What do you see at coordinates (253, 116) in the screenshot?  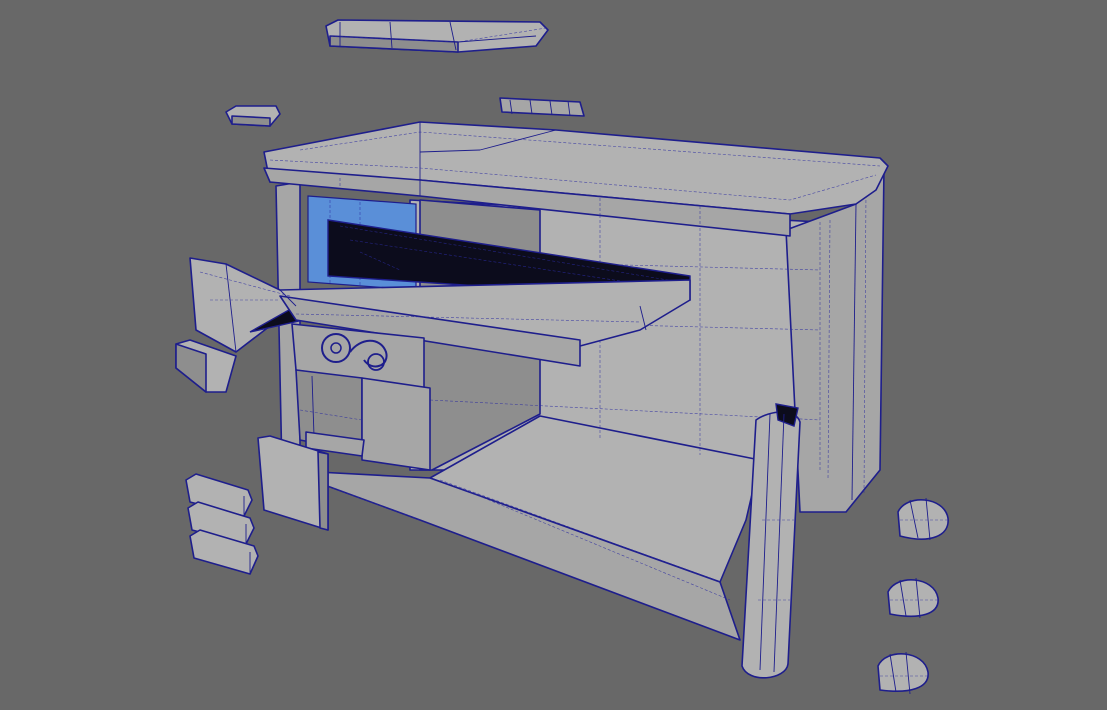 I see `small-block` at bounding box center [253, 116].